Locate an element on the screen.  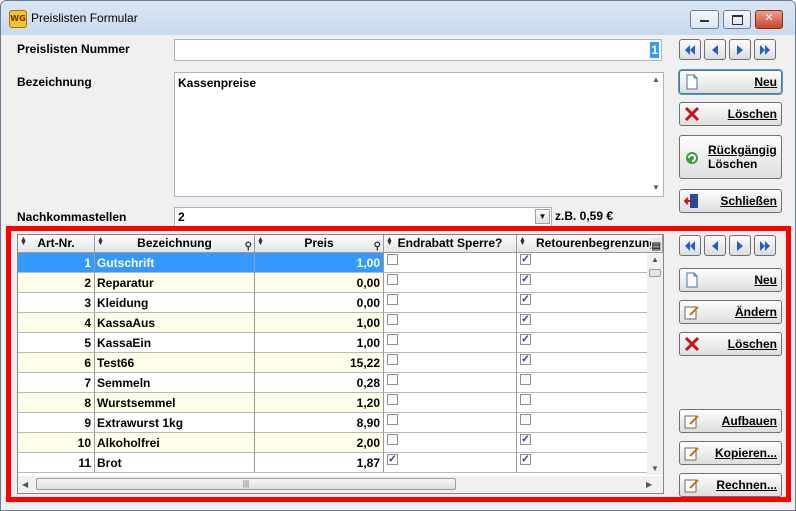
grid-last-button is located at coordinates (765, 245).